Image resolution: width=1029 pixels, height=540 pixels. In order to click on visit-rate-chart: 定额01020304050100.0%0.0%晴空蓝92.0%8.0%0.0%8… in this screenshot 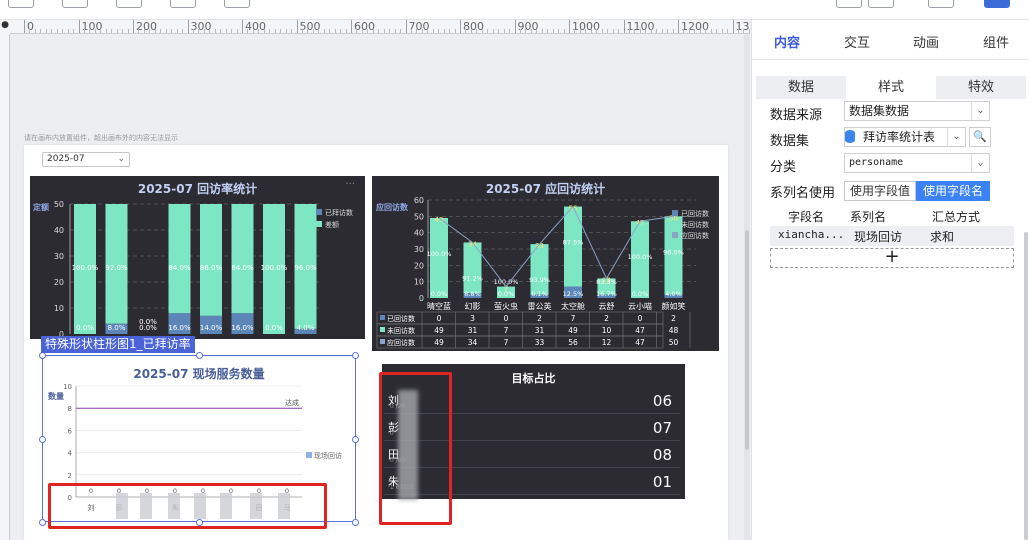, I will do `click(192, 269)`.